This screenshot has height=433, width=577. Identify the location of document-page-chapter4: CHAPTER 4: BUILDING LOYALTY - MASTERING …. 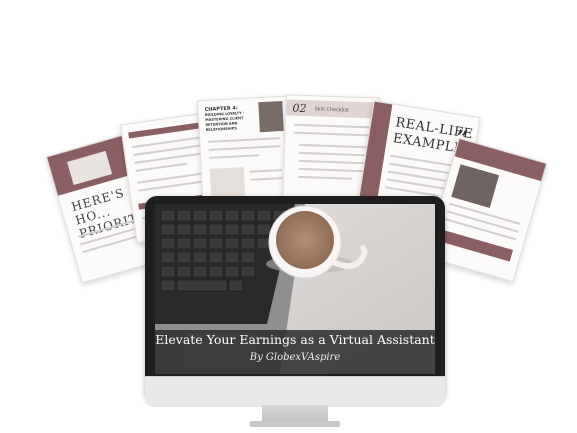
(245, 154).